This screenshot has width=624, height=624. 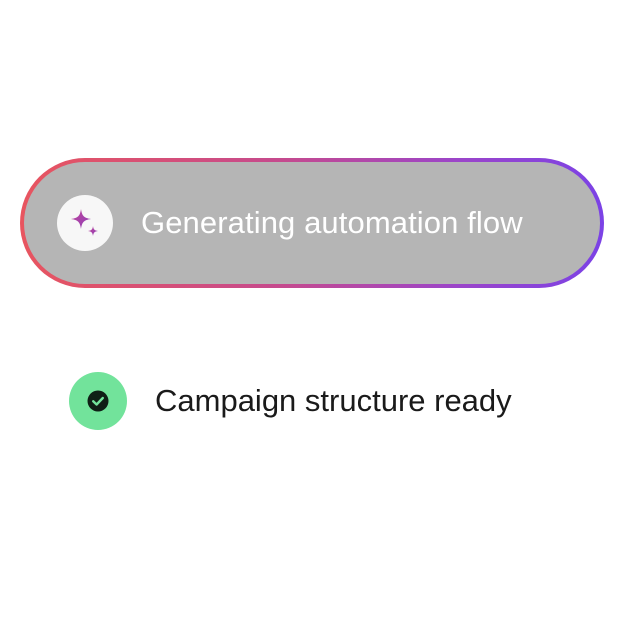 What do you see at coordinates (332, 222) in the screenshot?
I see `generating-status-label: Generating automation flow` at bounding box center [332, 222].